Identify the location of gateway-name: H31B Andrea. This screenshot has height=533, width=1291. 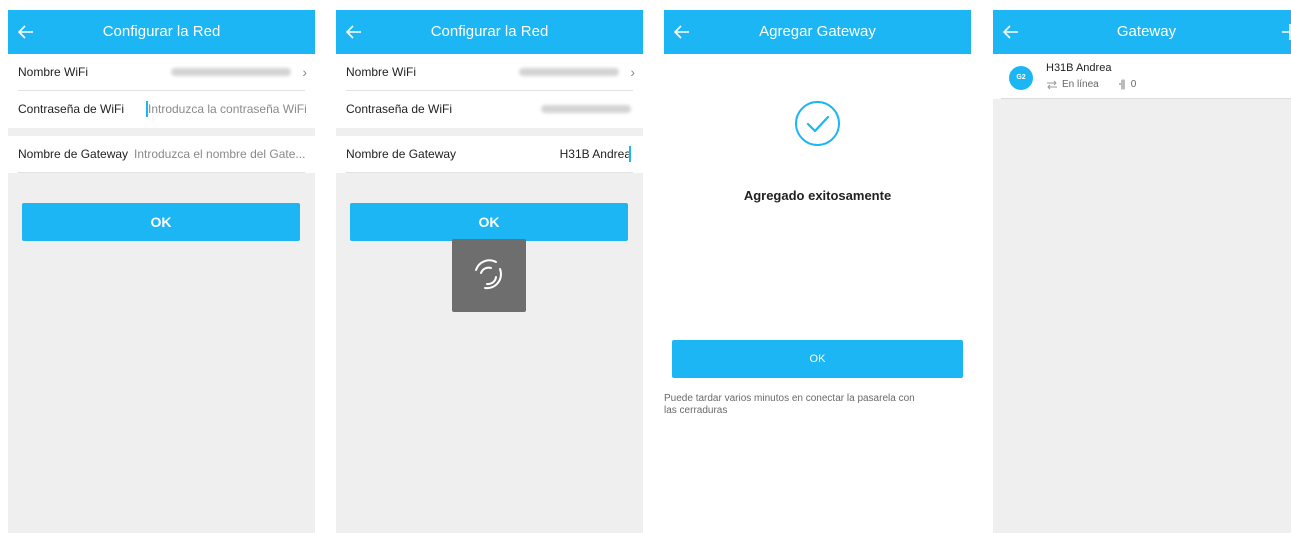
(1079, 68).